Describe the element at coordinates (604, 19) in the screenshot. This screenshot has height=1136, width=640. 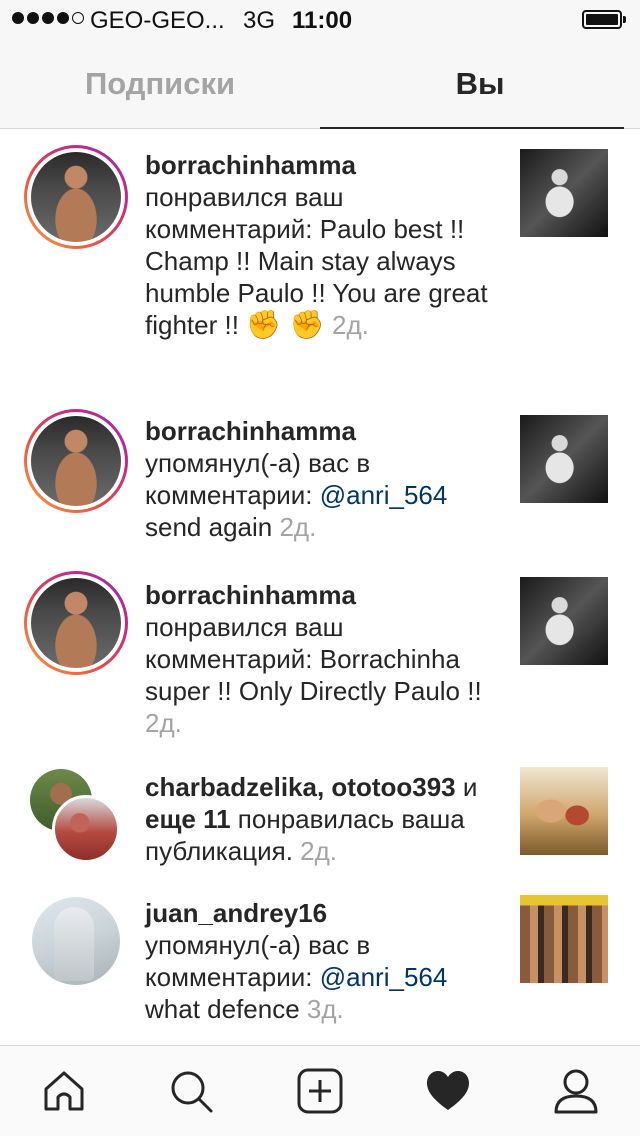
I see `battery-icon` at that location.